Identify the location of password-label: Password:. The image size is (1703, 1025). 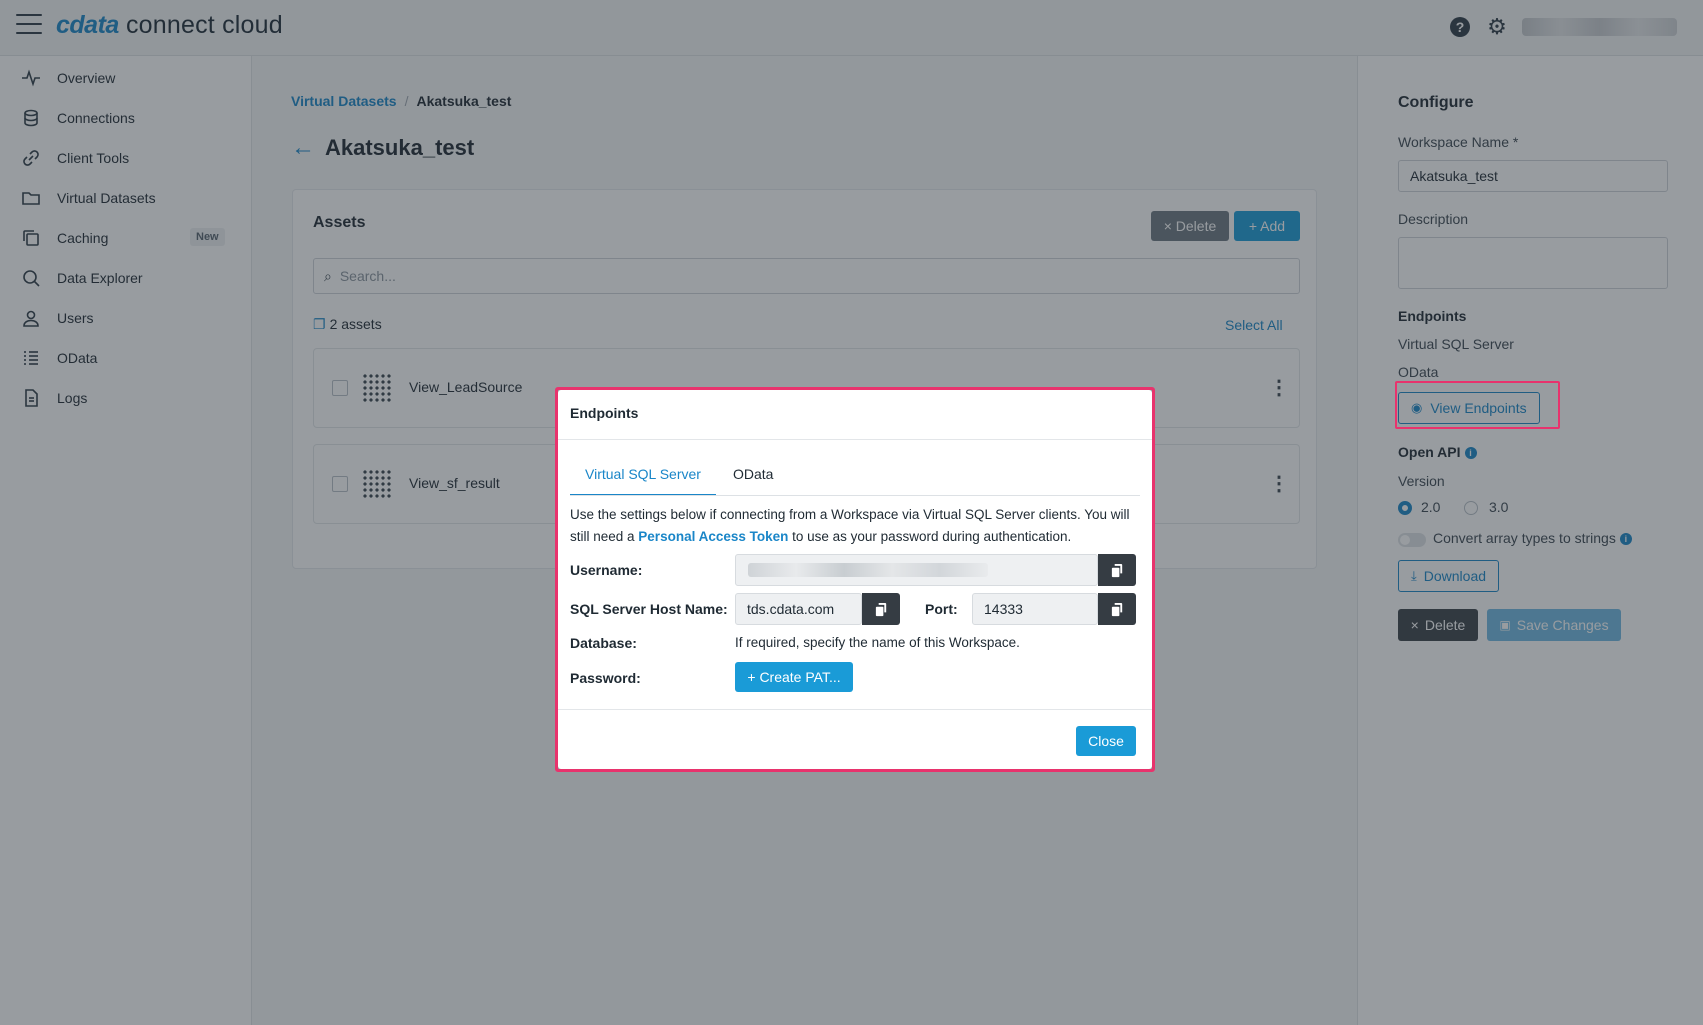
(605, 678).